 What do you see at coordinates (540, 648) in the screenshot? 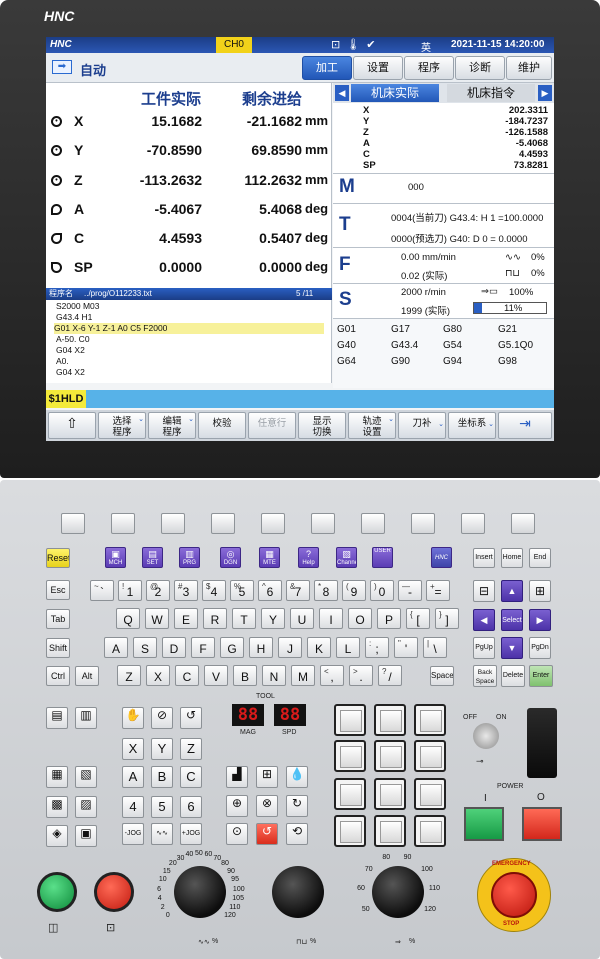
I see `pgdn-key: PgDn` at bounding box center [540, 648].